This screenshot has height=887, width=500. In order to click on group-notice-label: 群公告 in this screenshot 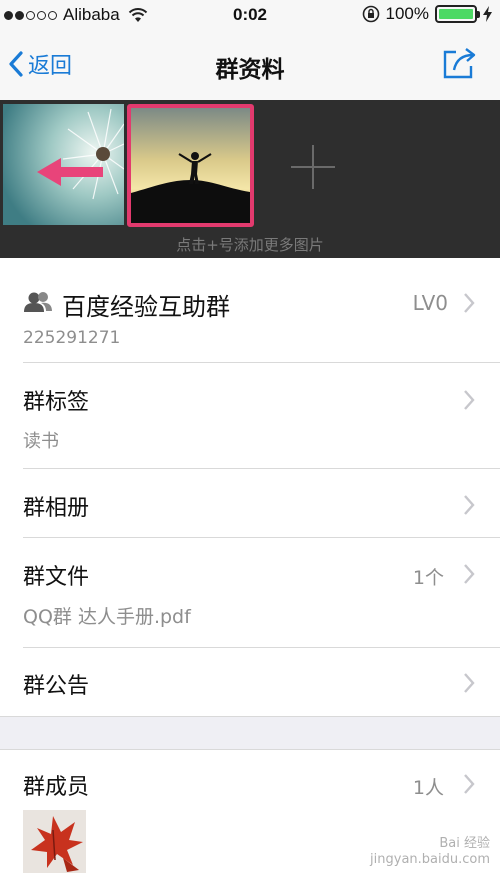, I will do `click(56, 686)`.